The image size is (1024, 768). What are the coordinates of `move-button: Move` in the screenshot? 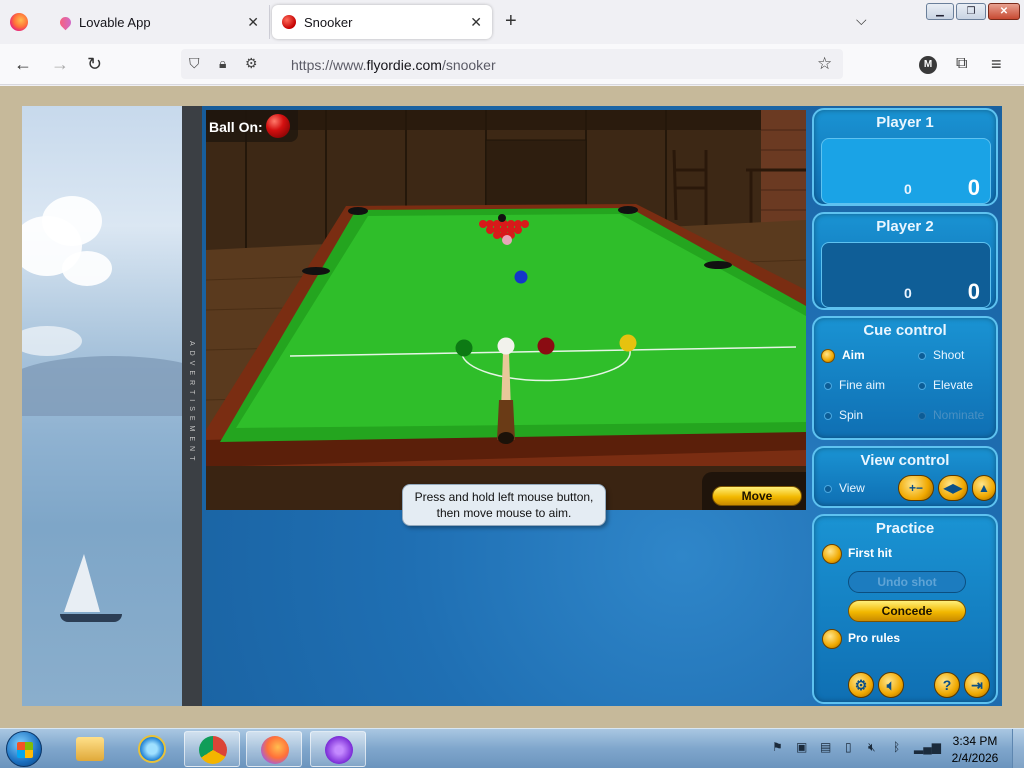 It's located at (757, 496).